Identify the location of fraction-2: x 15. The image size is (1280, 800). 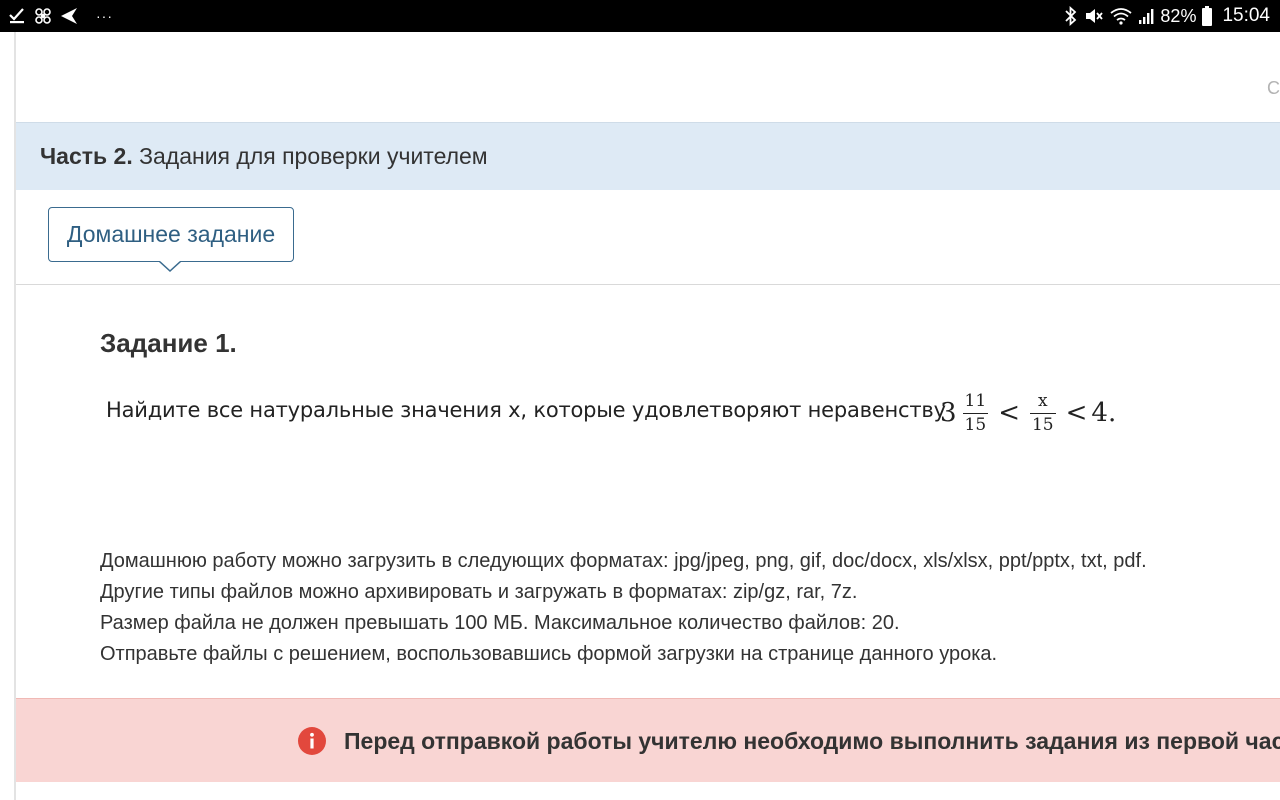
(1042, 412).